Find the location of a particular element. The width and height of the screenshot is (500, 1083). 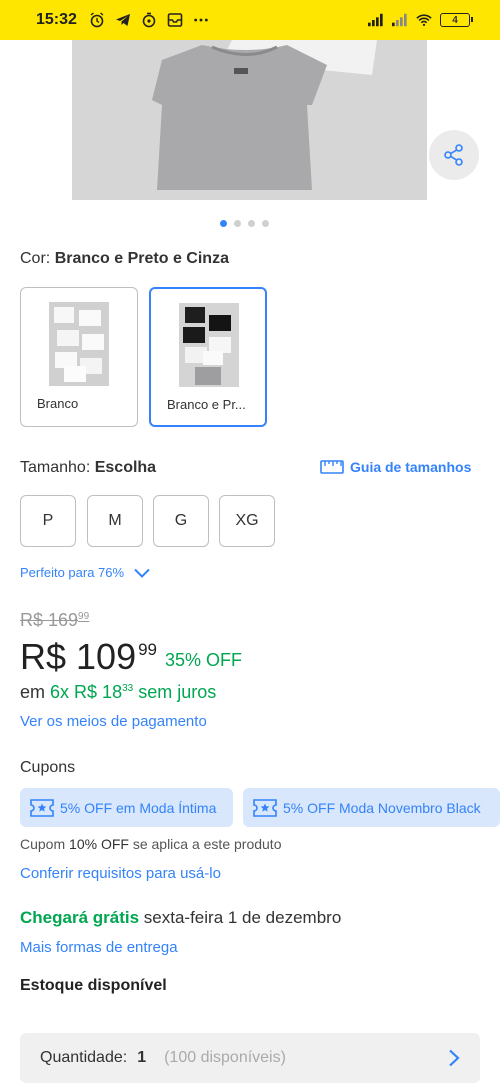

fit-info: Perfeito para 76% is located at coordinates (85, 572).